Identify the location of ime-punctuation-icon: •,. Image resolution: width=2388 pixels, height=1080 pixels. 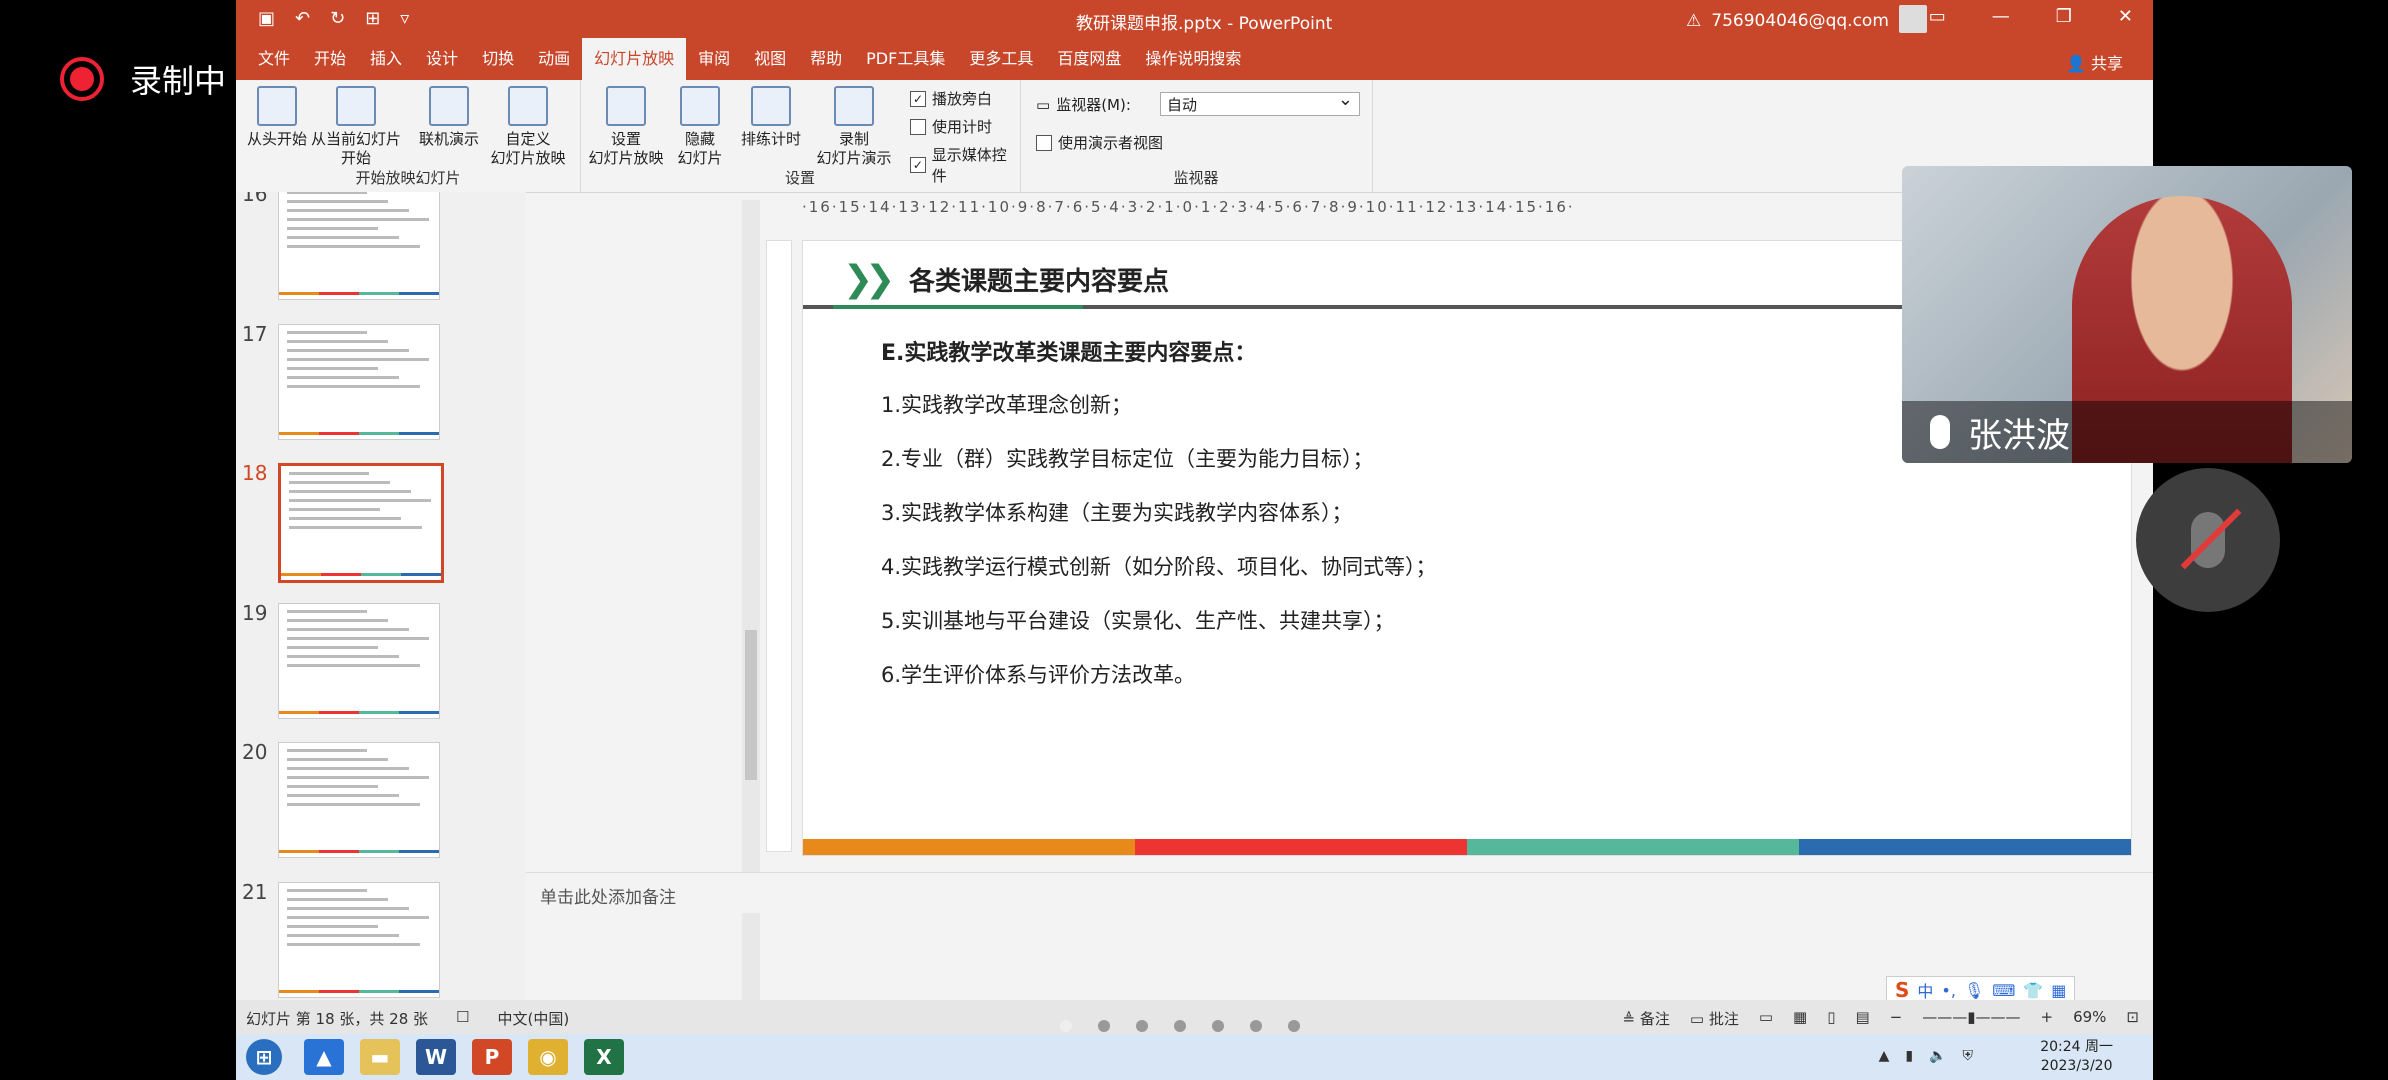
(1948, 990).